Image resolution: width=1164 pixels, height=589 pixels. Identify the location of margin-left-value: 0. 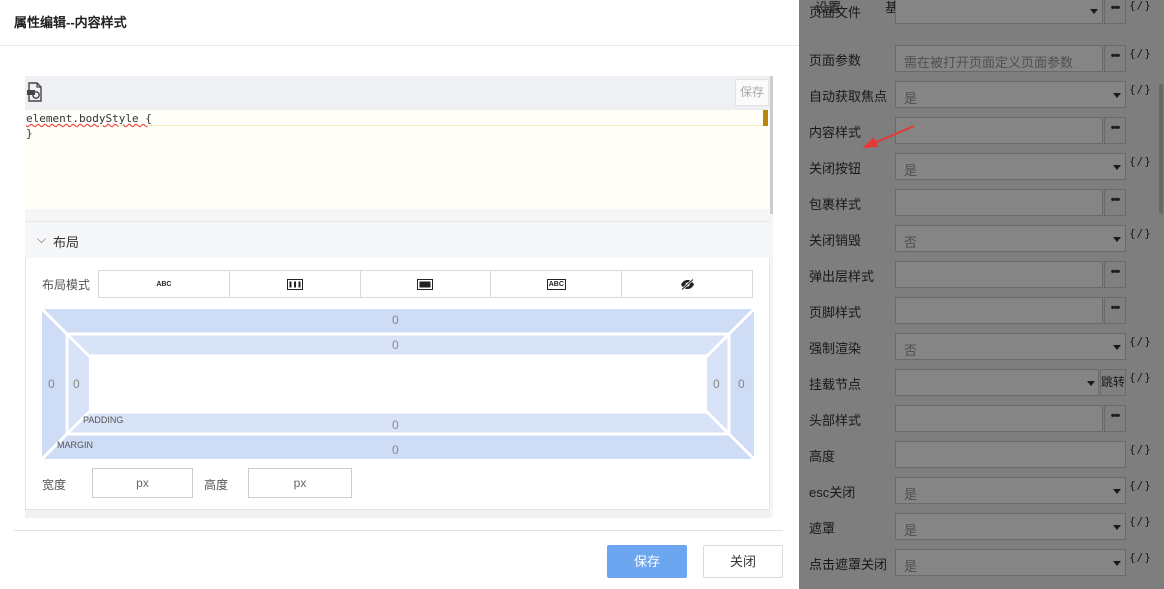
(51, 384).